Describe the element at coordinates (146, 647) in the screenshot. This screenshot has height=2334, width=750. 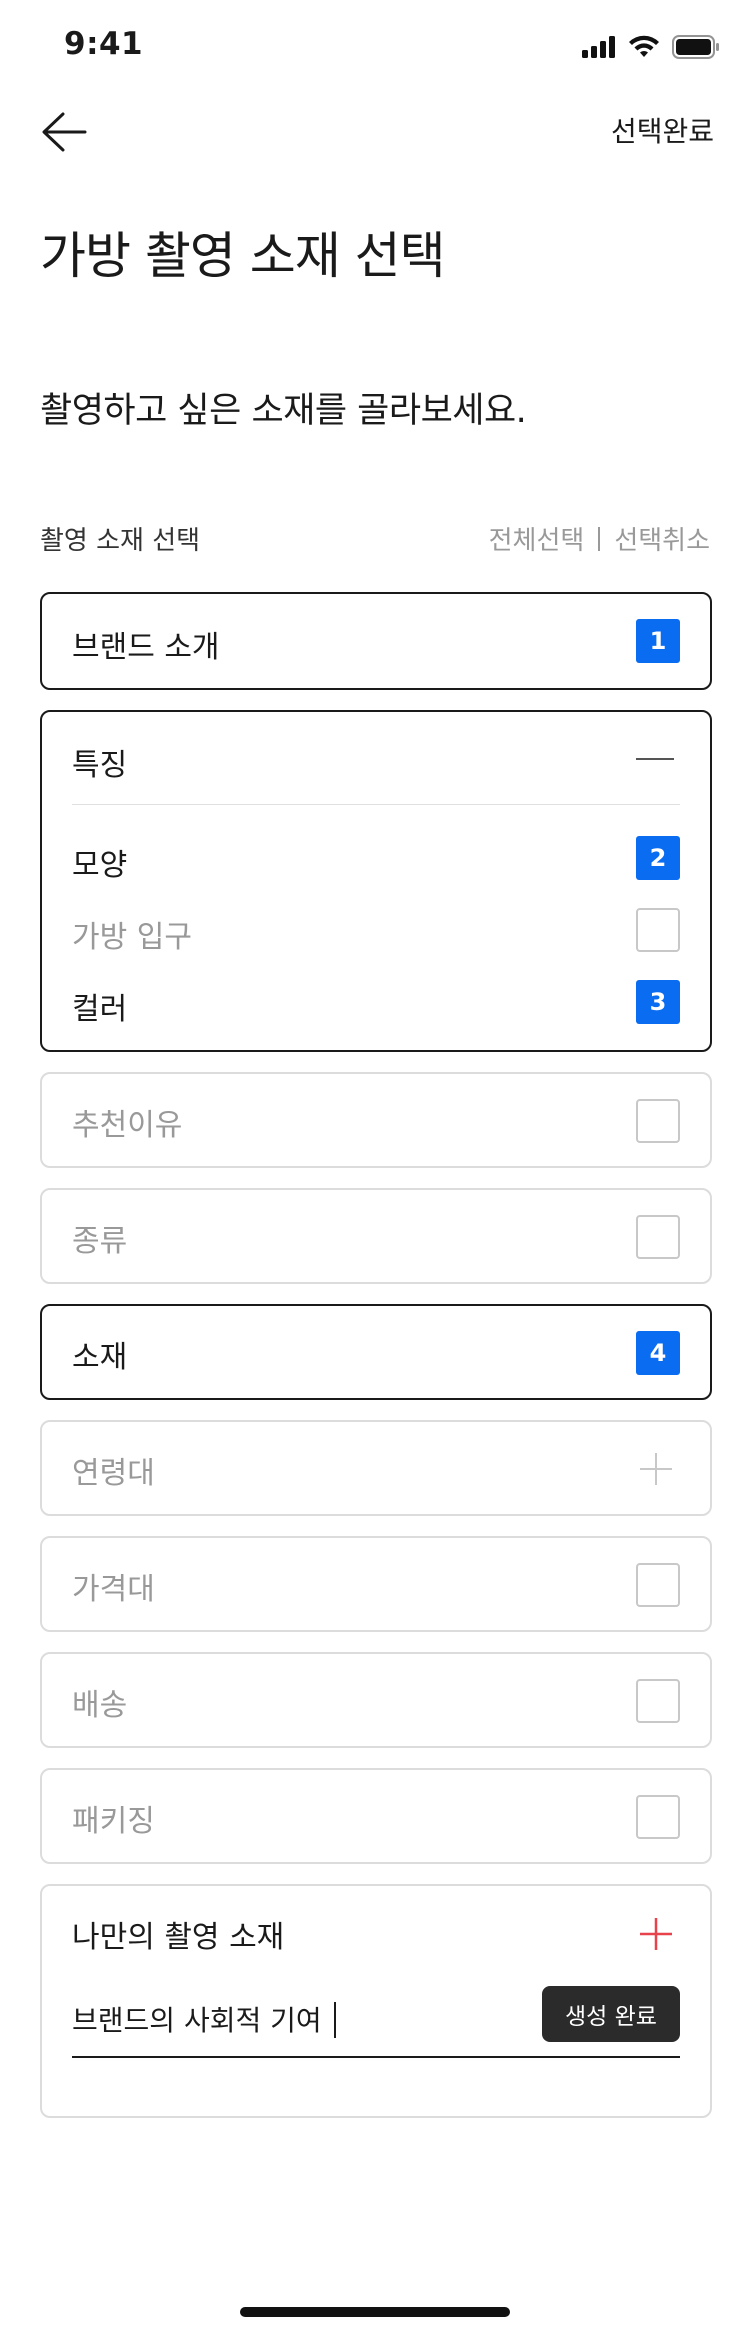
I see `item-label: 브랜드 소개` at that location.